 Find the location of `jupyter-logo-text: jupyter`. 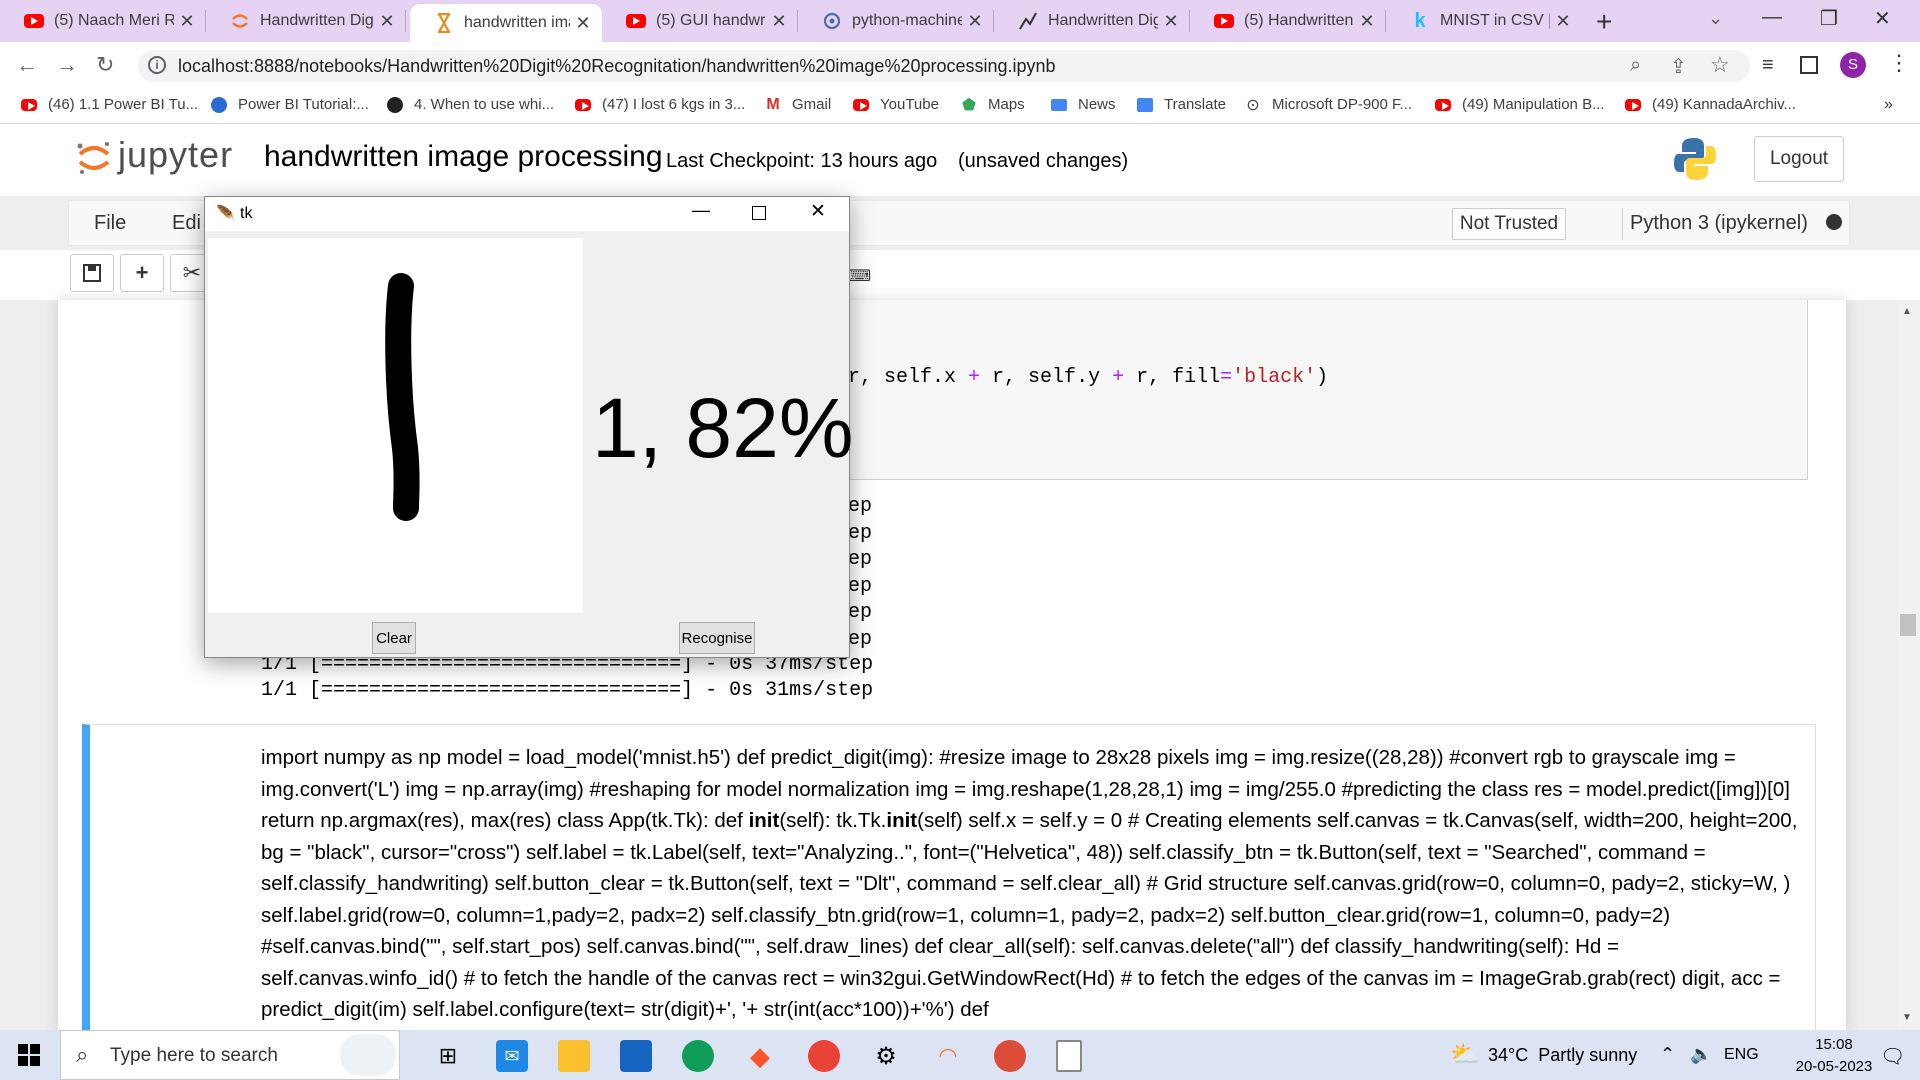

jupyter-logo-text: jupyter is located at coordinates (175, 155).